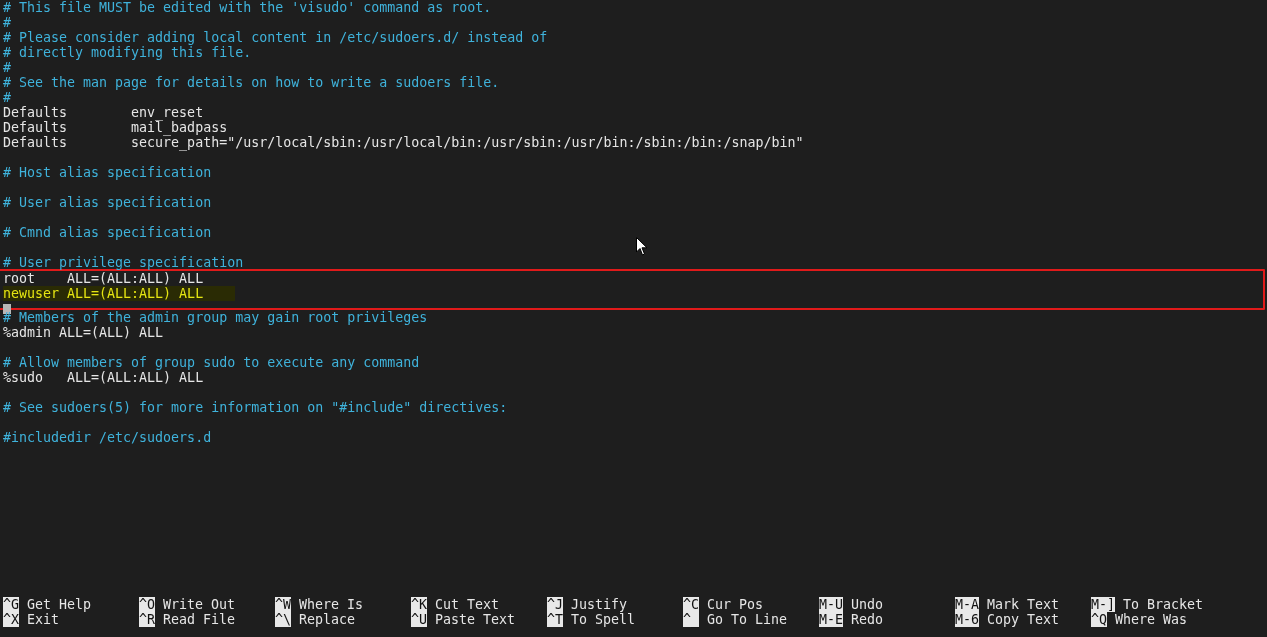  What do you see at coordinates (599, 604) in the screenshot?
I see `shortcut-label: Justify` at bounding box center [599, 604].